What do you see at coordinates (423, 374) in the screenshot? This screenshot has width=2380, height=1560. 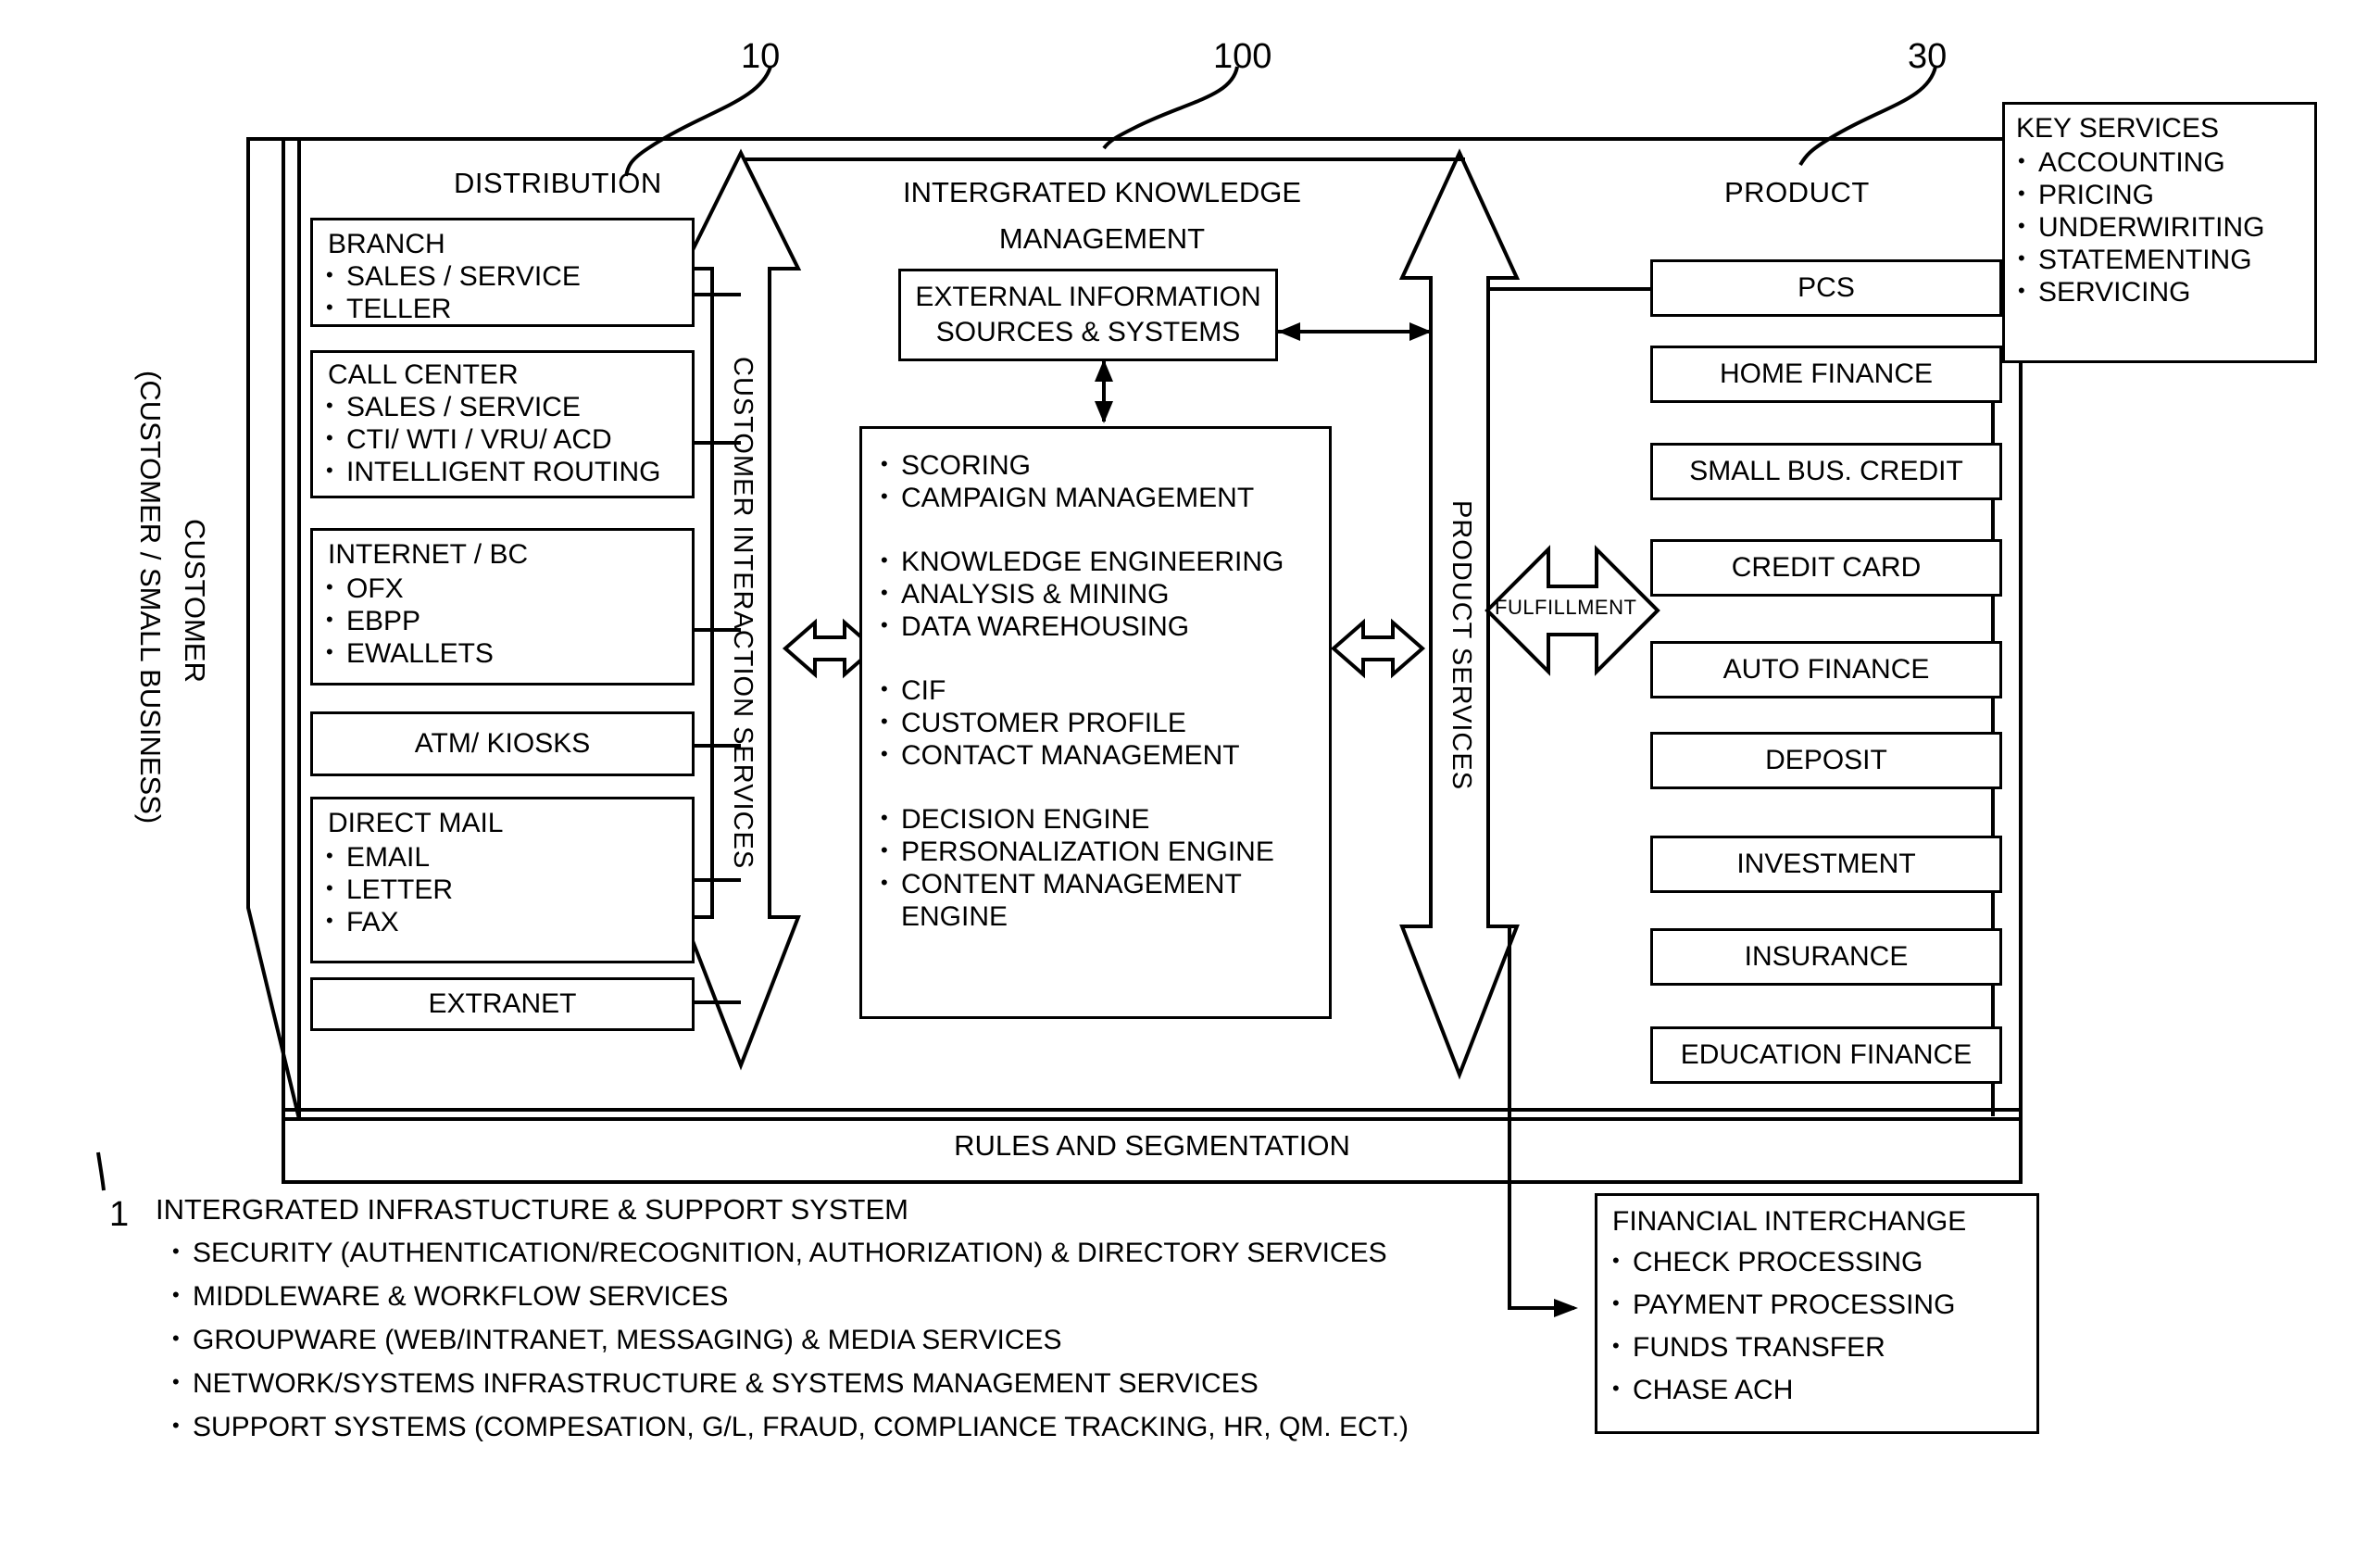 I see `channel-header: CALL CENTER` at bounding box center [423, 374].